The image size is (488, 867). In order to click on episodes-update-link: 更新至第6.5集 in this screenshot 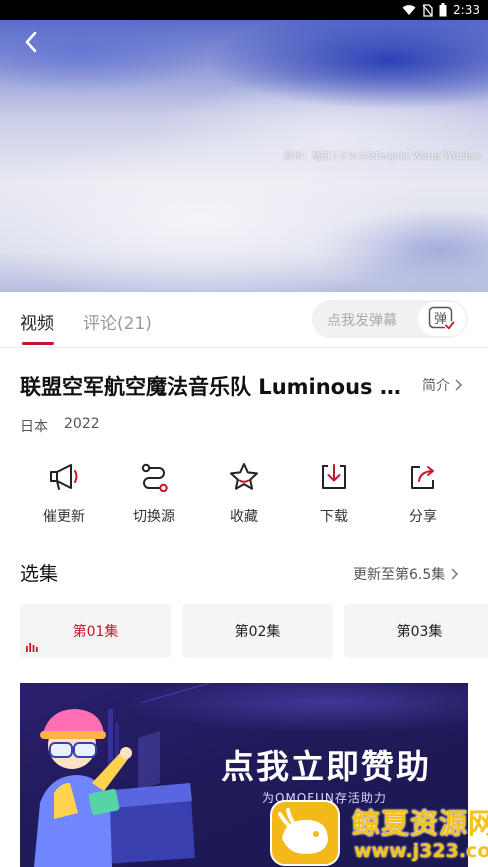, I will do `click(406, 574)`.